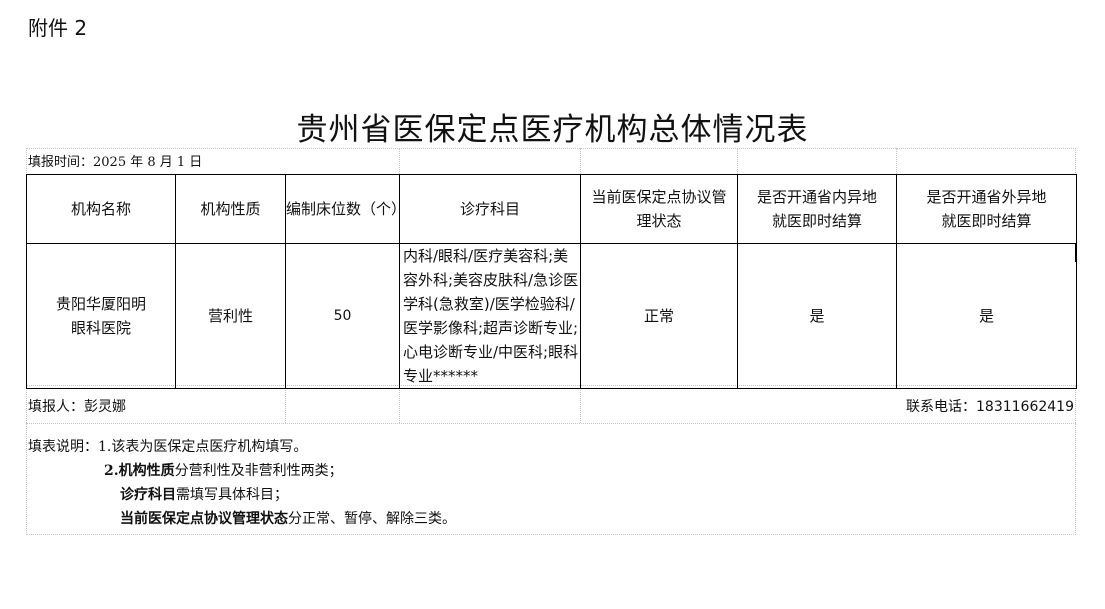  Describe the element at coordinates (490, 209) in the screenshot. I see `header-cell: 诊疗科目` at that location.